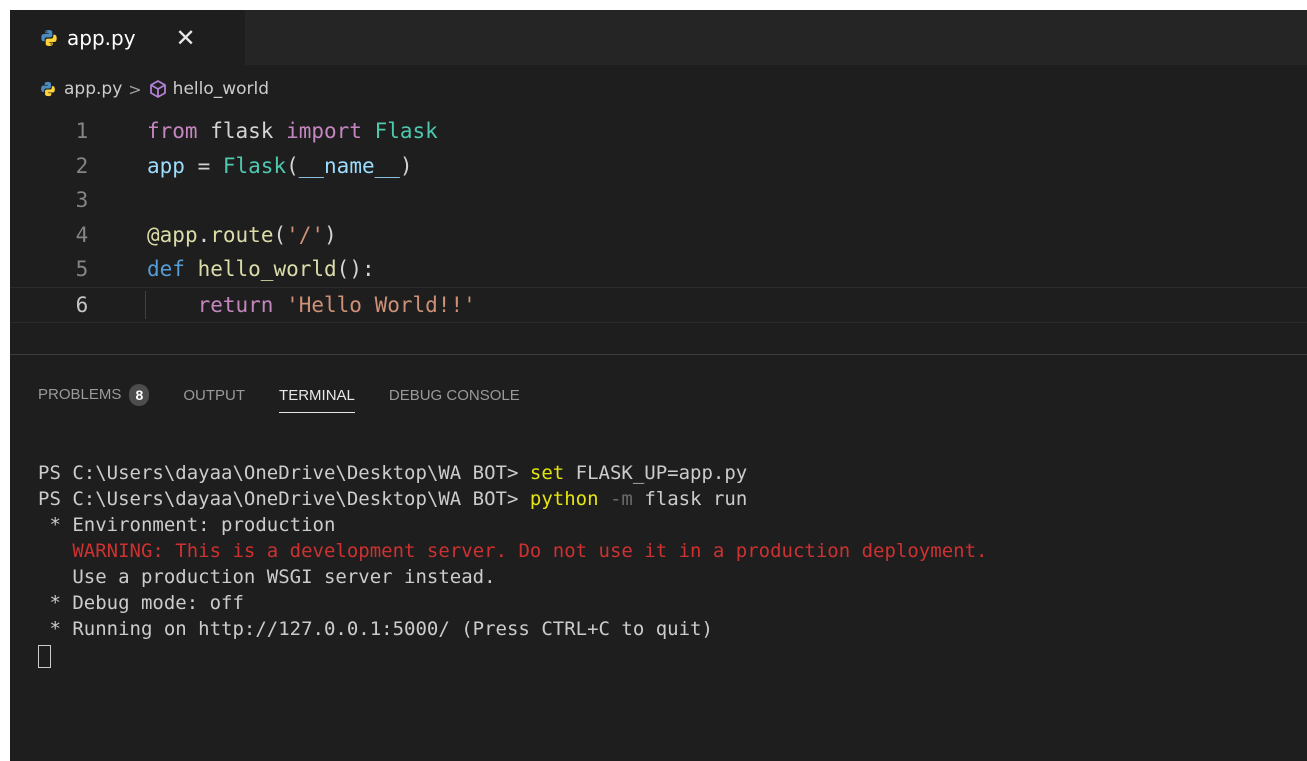  I want to click on tab-label: app.py, so click(101, 37).